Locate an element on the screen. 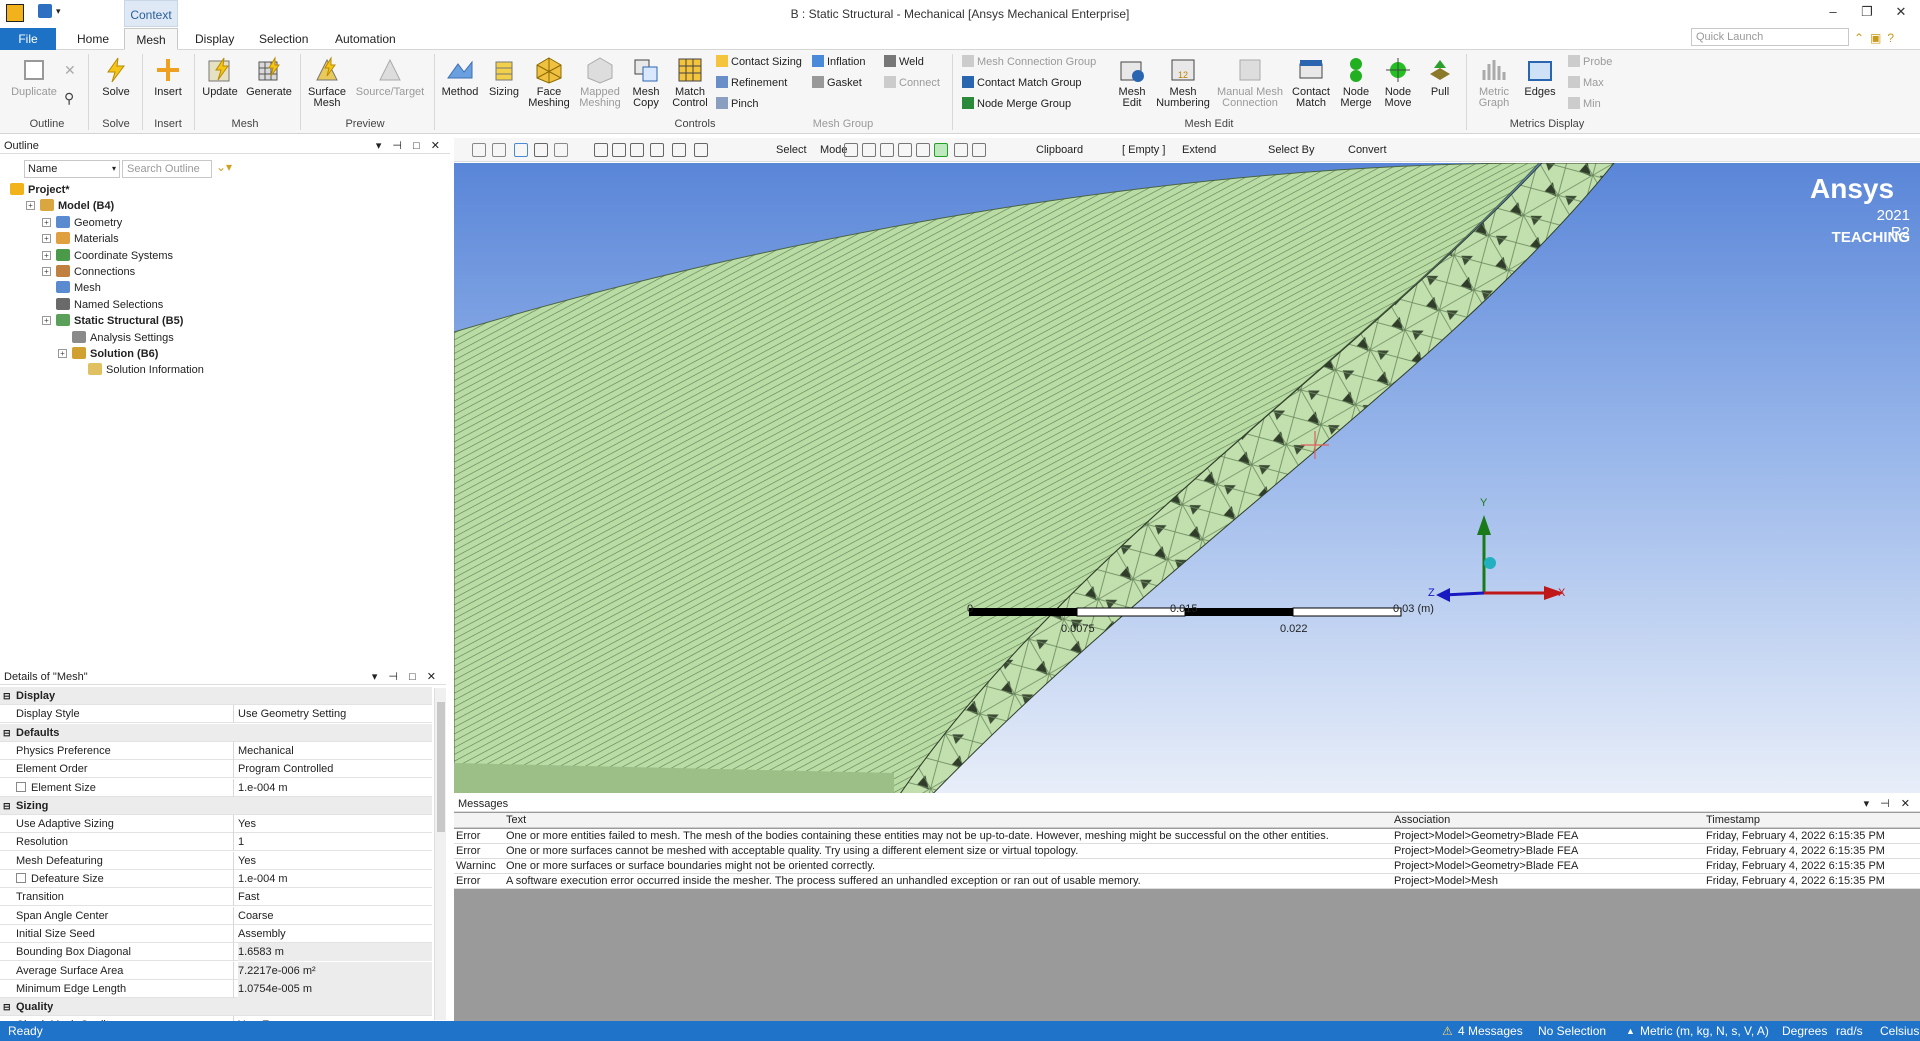 The height and width of the screenshot is (1041, 1920). refinement-button: Refinement is located at coordinates (751, 83).